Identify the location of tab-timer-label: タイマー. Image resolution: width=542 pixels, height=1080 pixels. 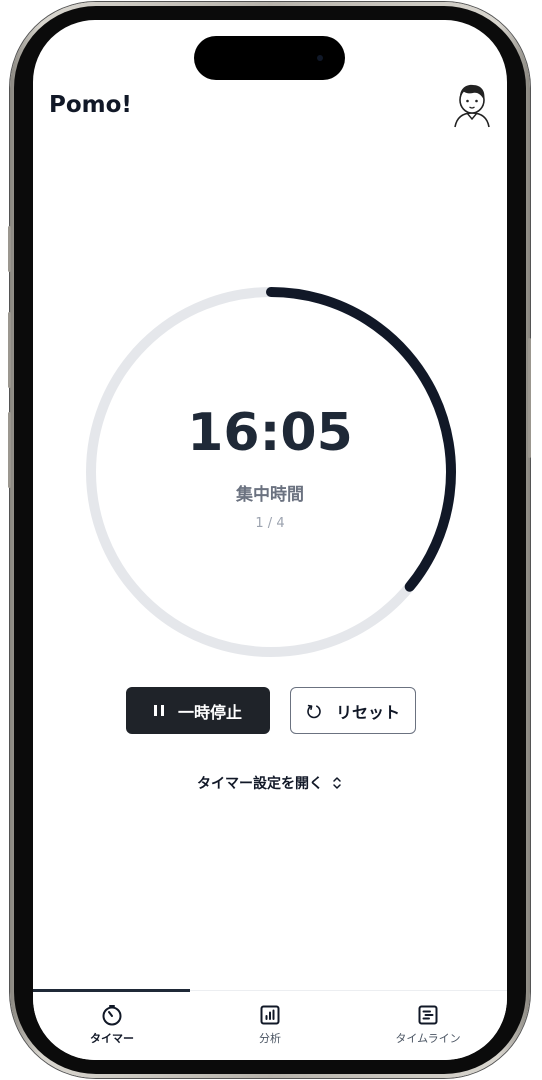
(112, 1038).